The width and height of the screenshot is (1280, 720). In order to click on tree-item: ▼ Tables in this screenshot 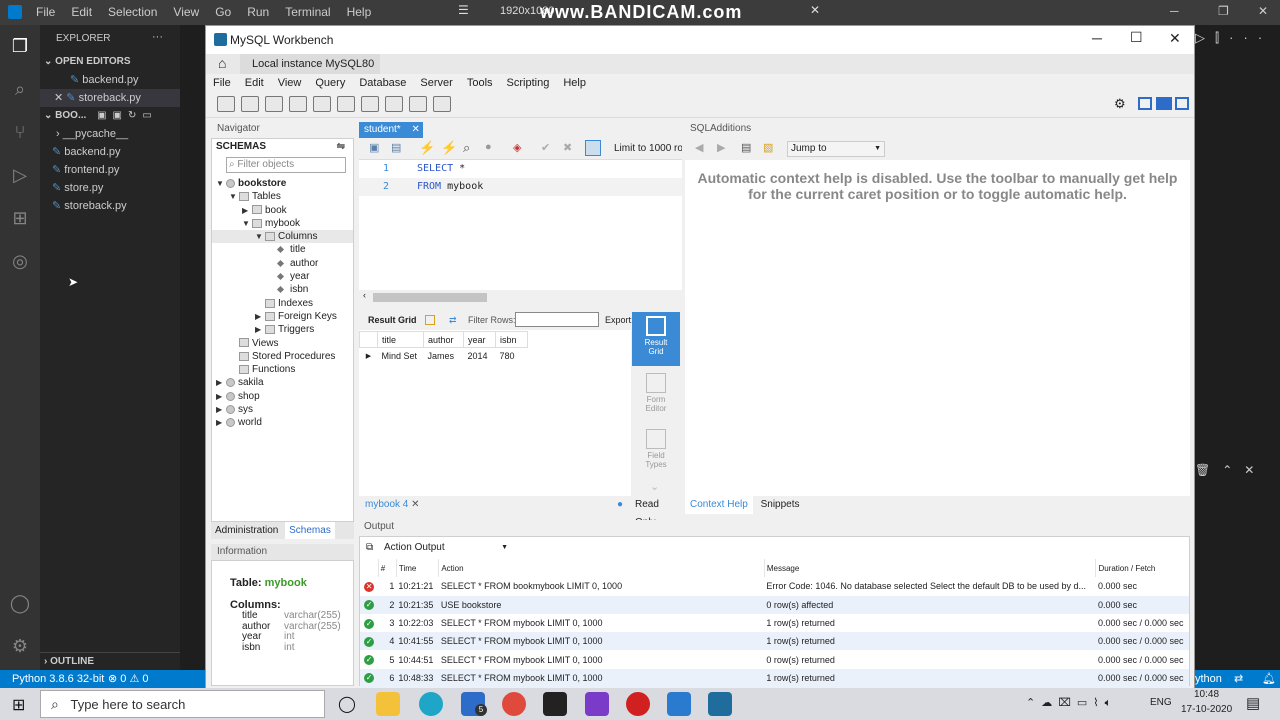, I will do `click(282, 196)`.